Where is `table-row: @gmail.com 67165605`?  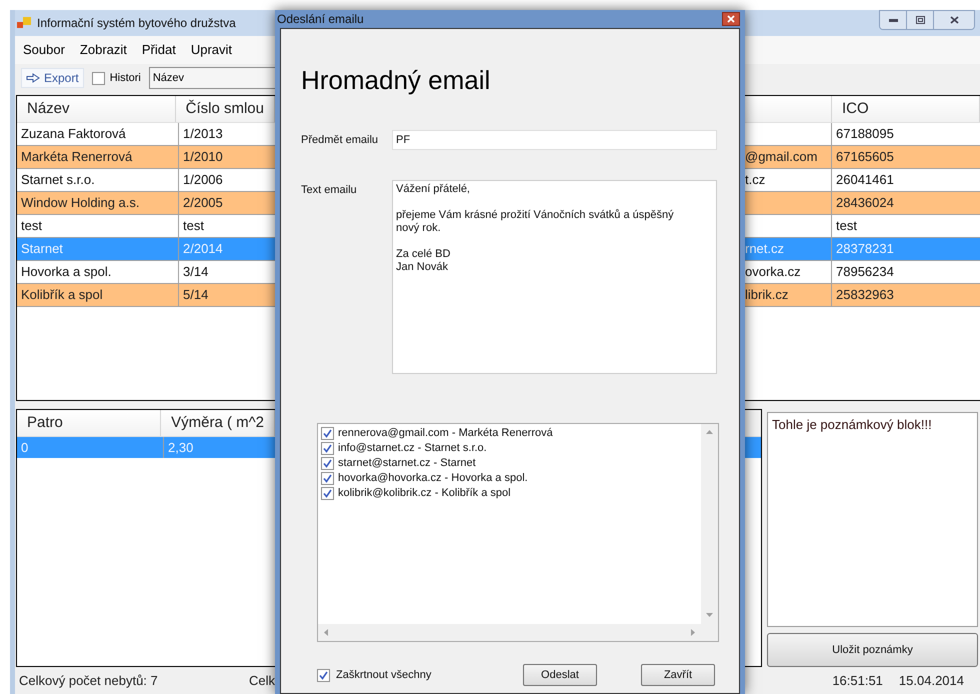
table-row: @gmail.com 67165605 is located at coordinates (862, 157).